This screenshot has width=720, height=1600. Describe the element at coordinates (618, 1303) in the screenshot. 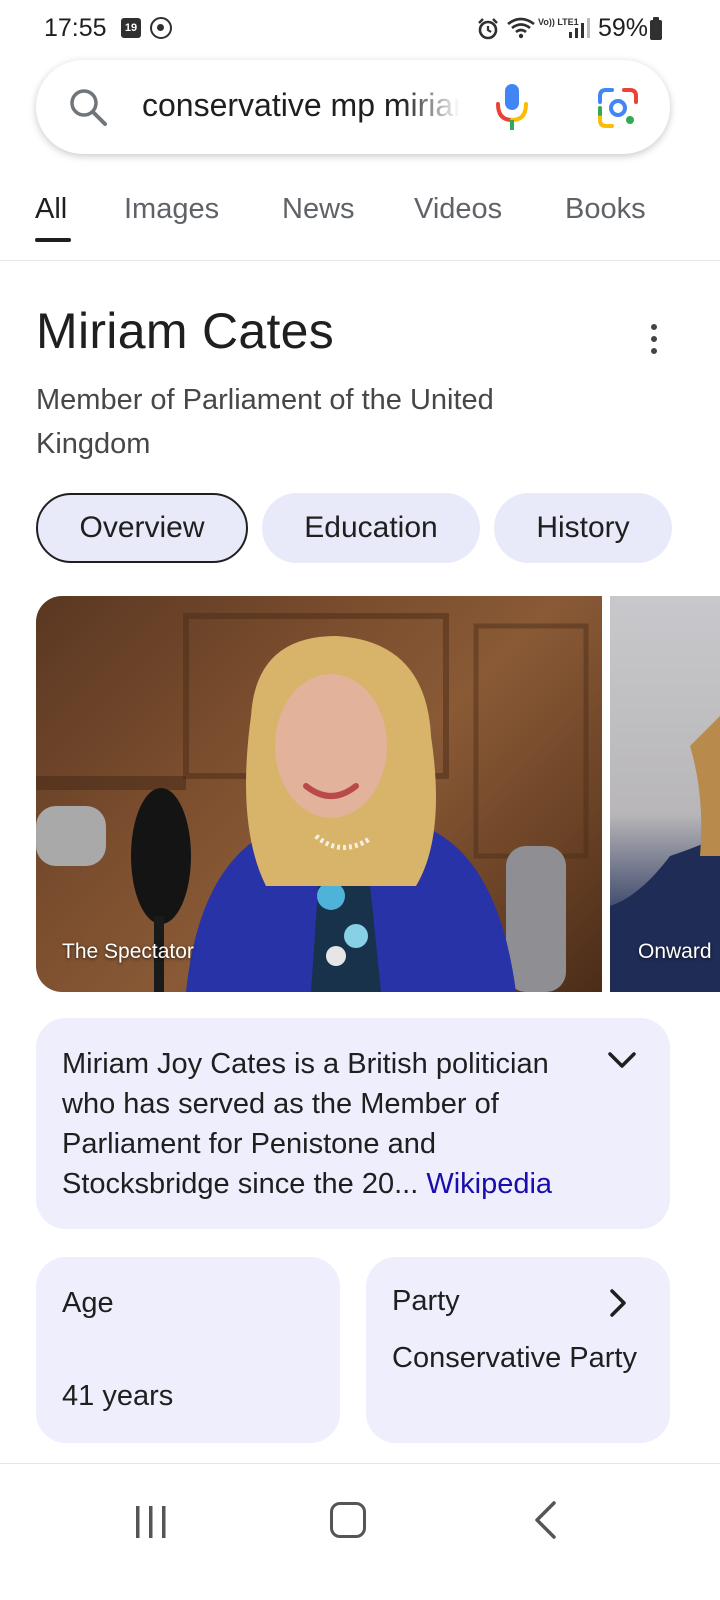

I see `chevron-right-icon` at that location.